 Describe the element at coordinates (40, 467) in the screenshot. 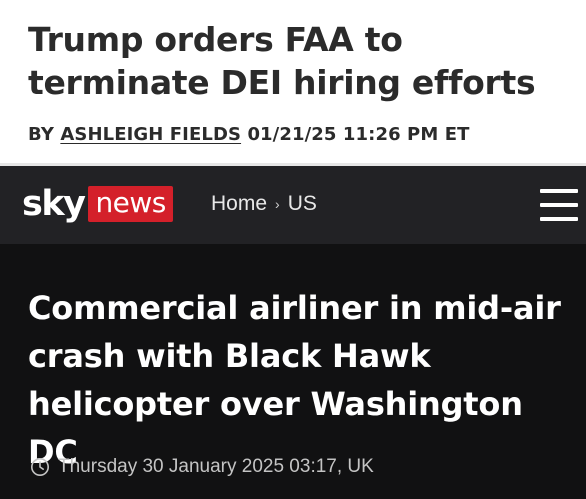

I see `clock-icon` at that location.